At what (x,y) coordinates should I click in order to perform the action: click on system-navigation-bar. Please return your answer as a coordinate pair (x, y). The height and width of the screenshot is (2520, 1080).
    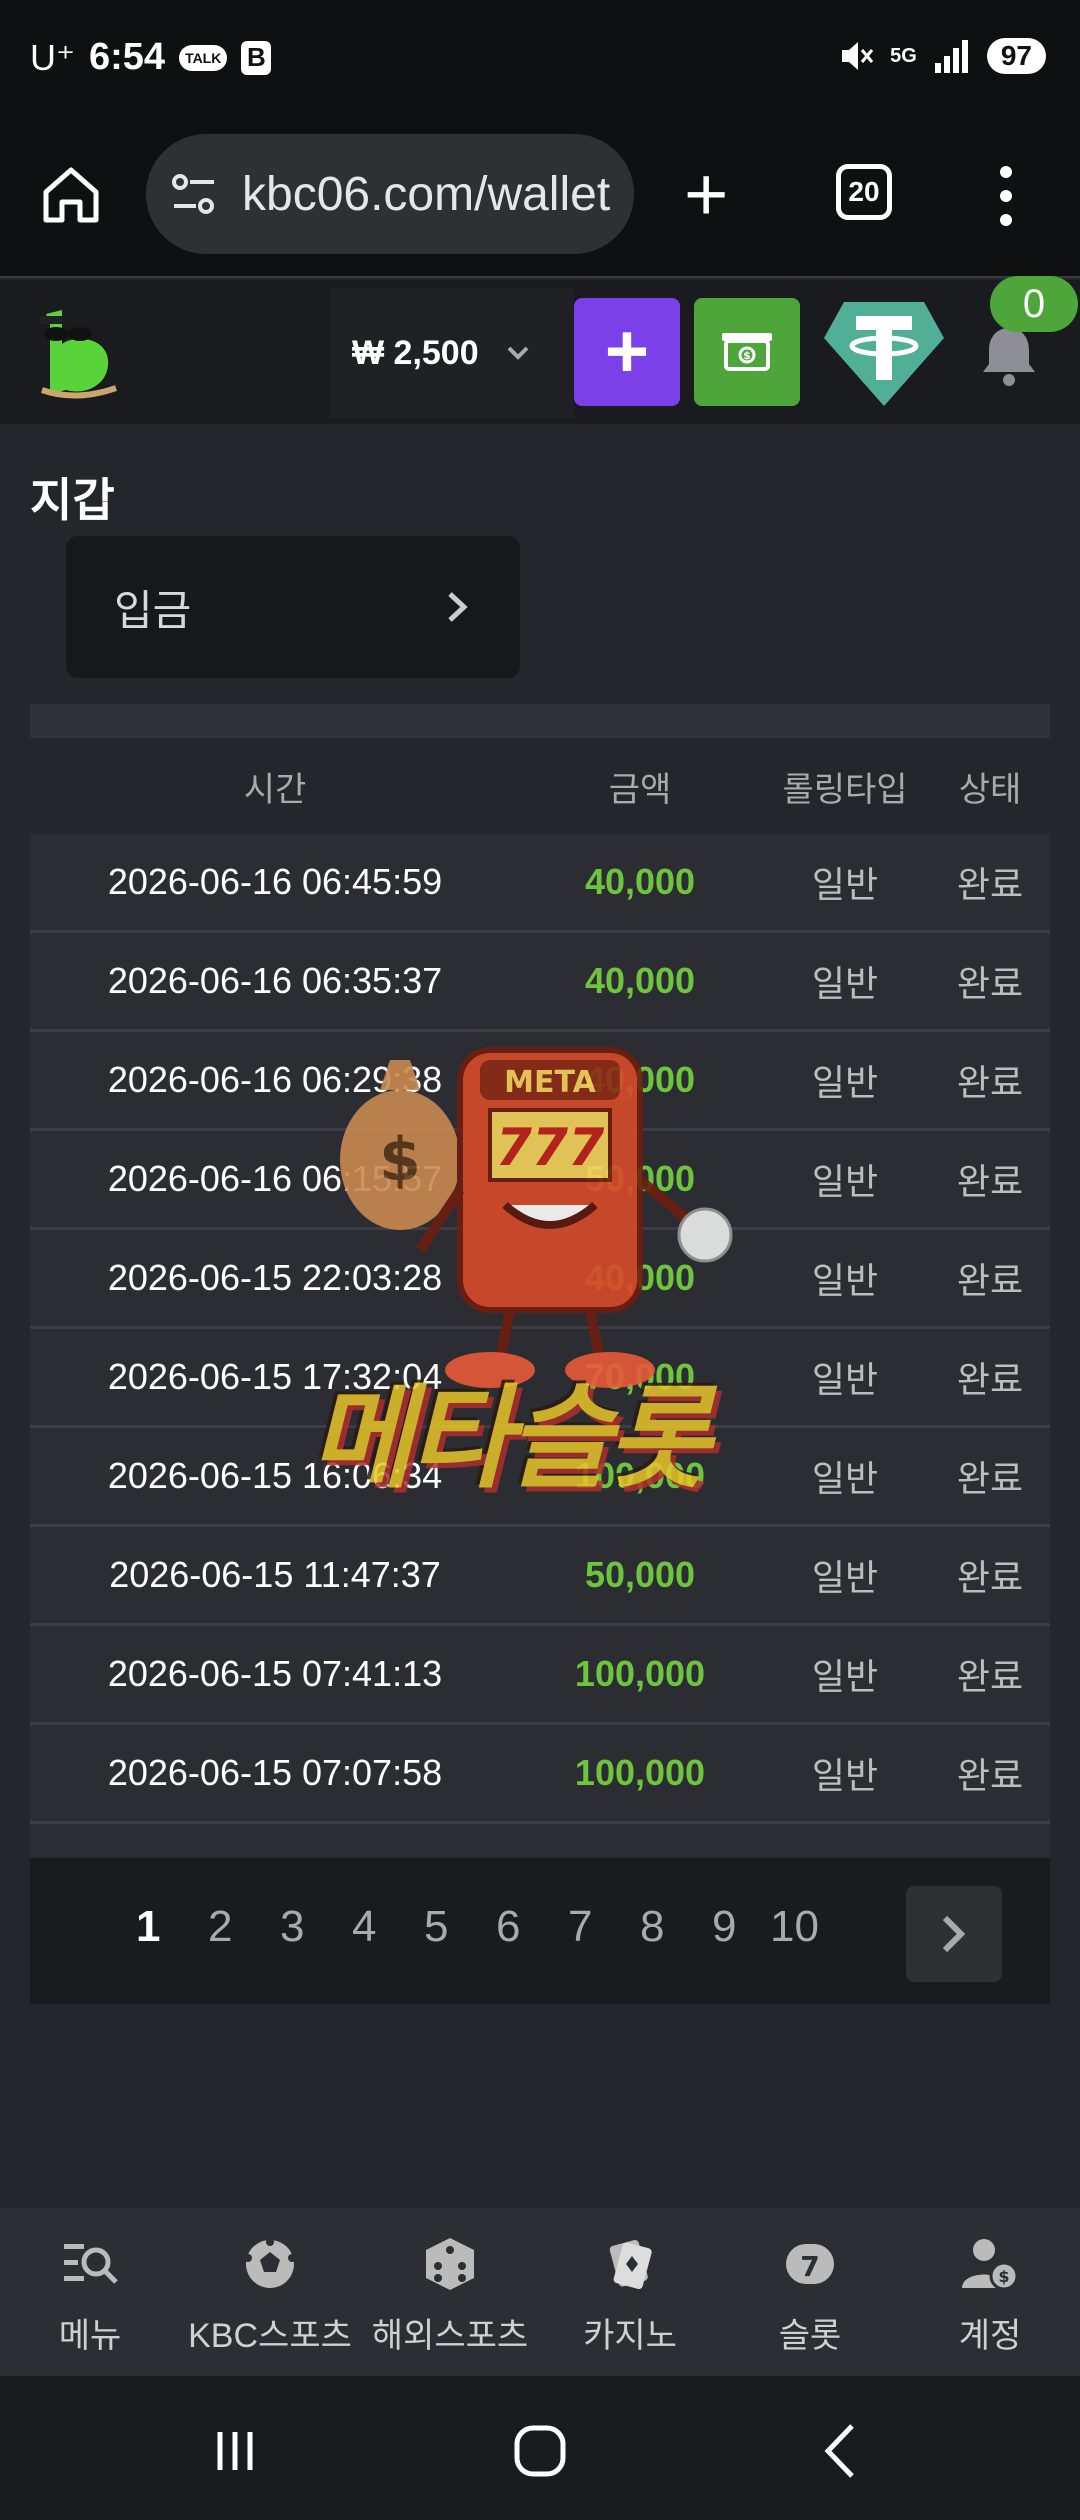
    Looking at the image, I should click on (540, 2448).